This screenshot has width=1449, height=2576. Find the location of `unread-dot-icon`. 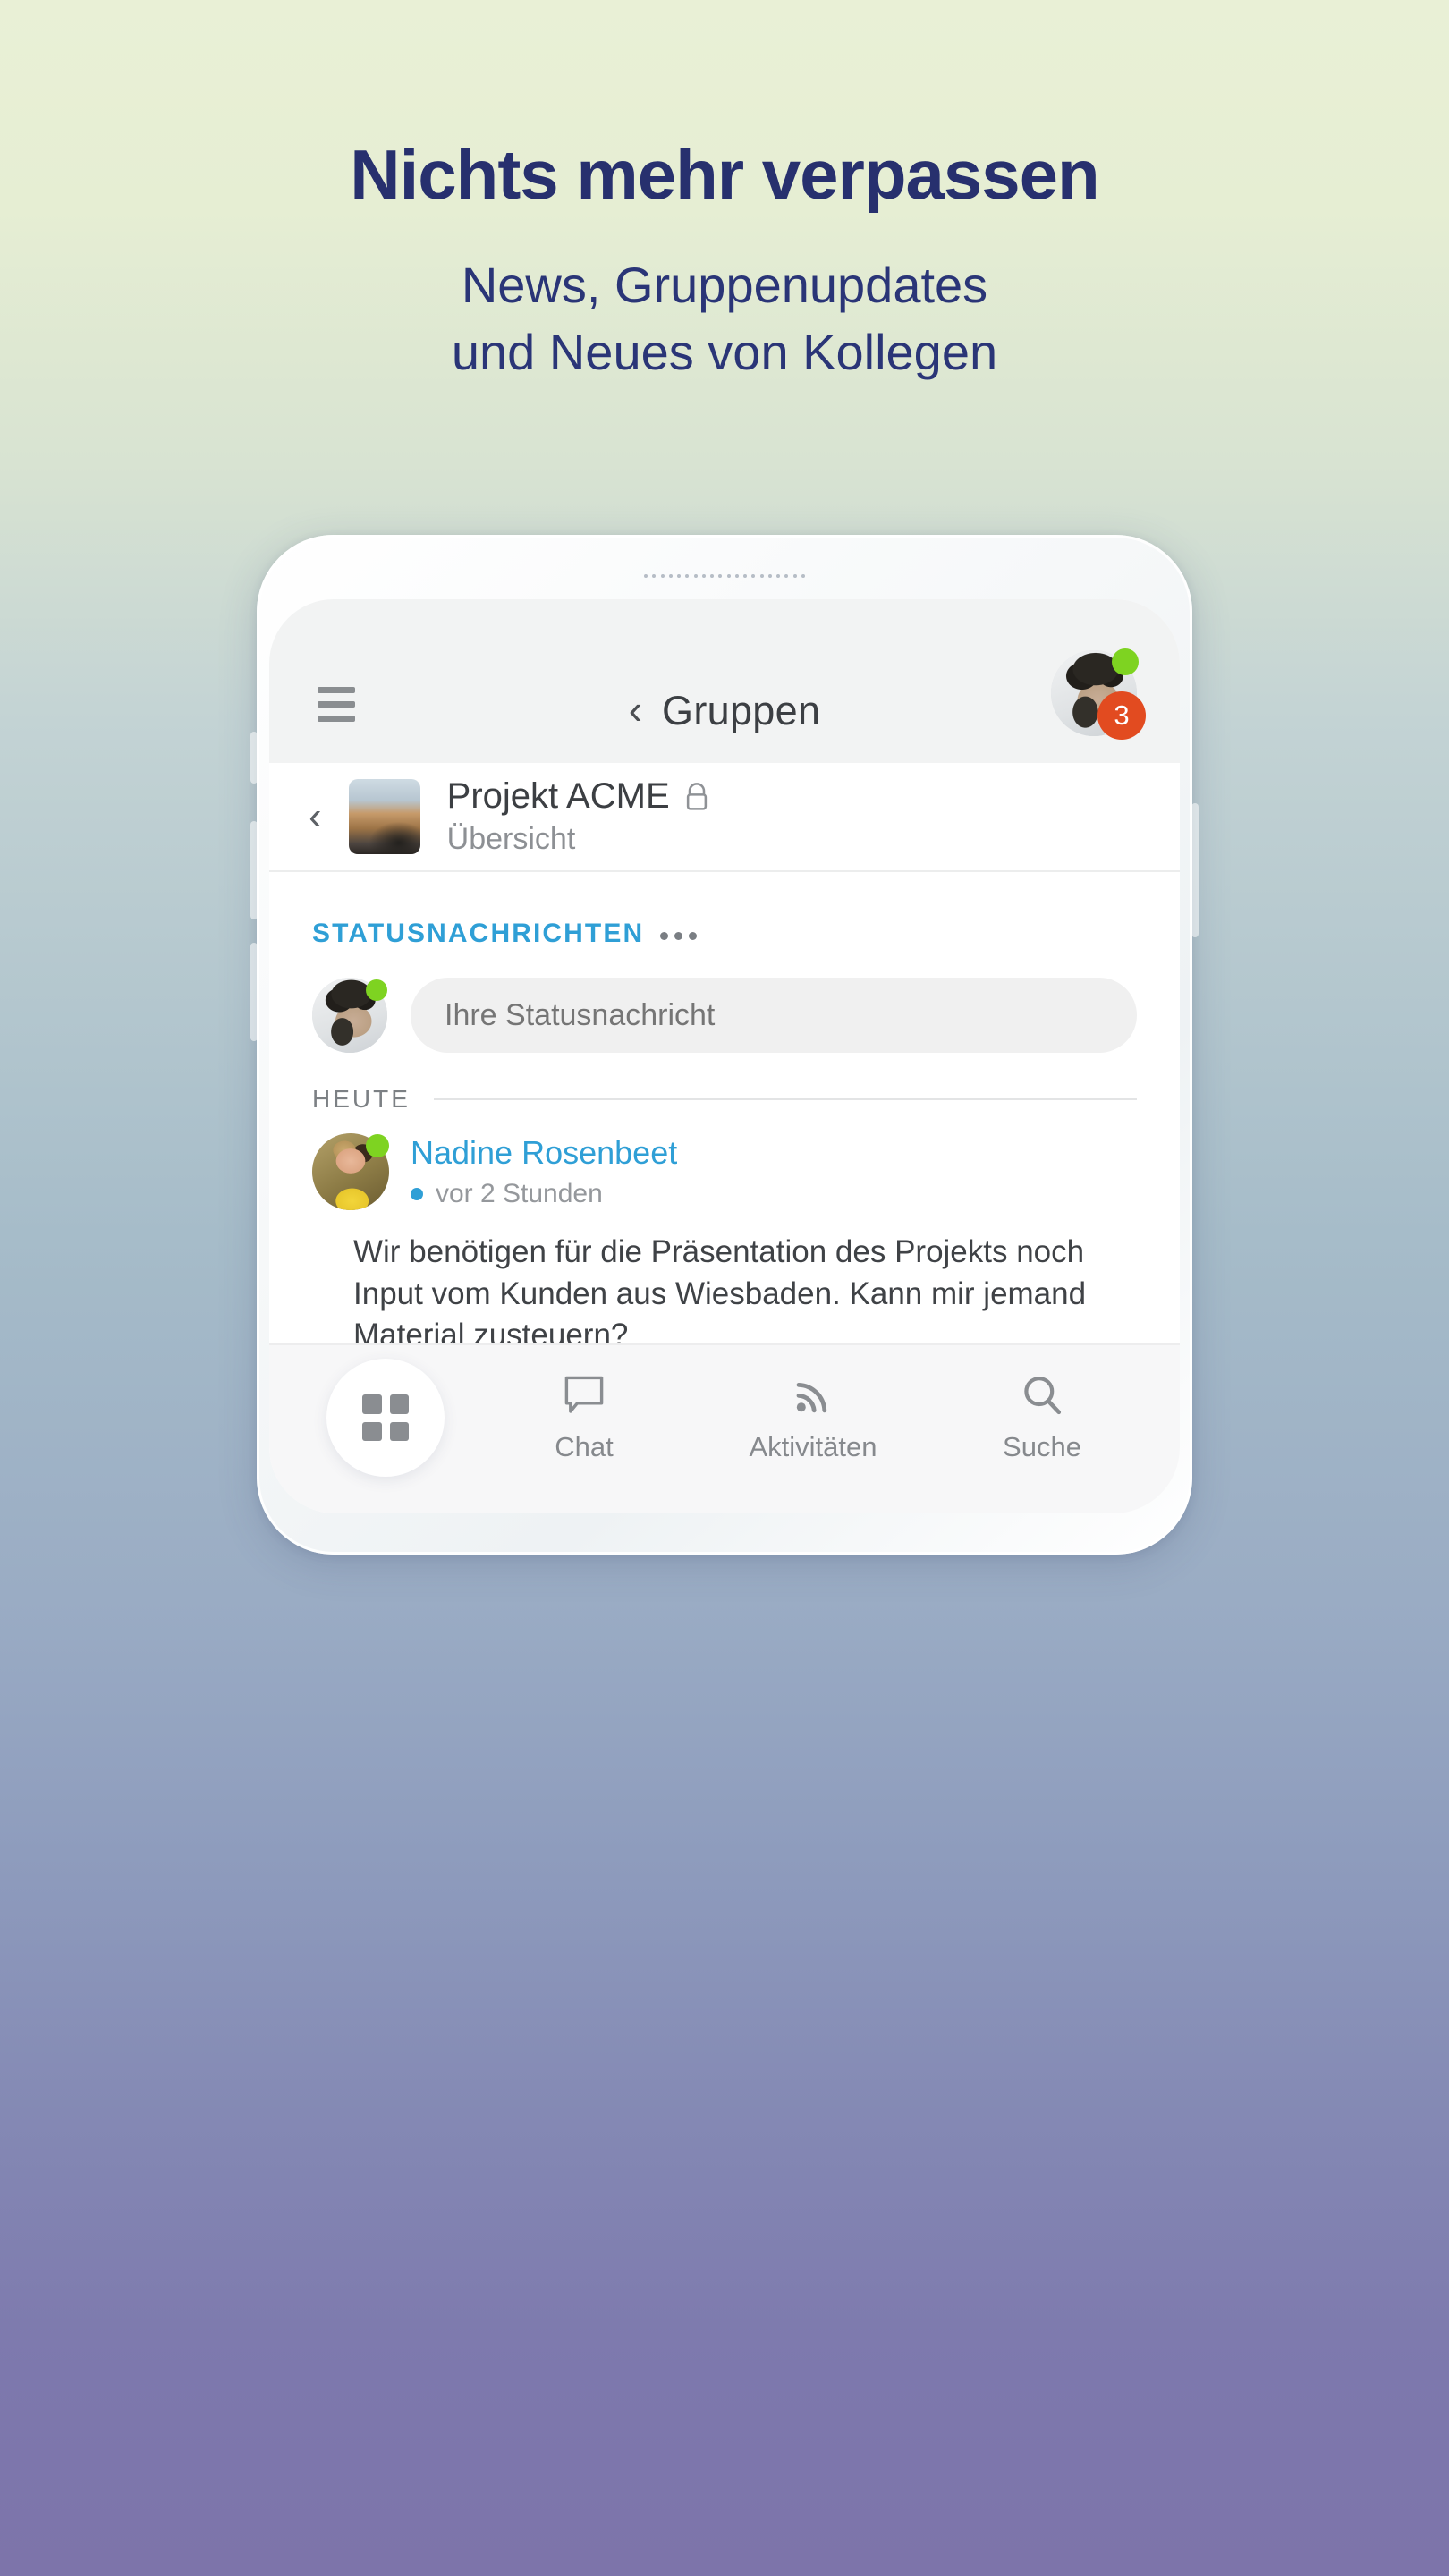

unread-dot-icon is located at coordinates (417, 1194).